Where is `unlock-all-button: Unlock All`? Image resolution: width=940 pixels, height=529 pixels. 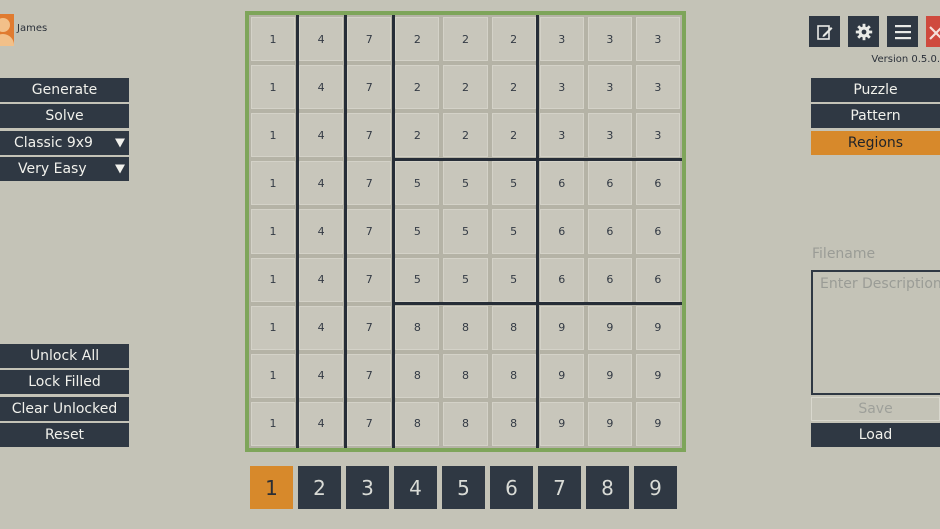
unlock-all-button: Unlock All is located at coordinates (64, 356).